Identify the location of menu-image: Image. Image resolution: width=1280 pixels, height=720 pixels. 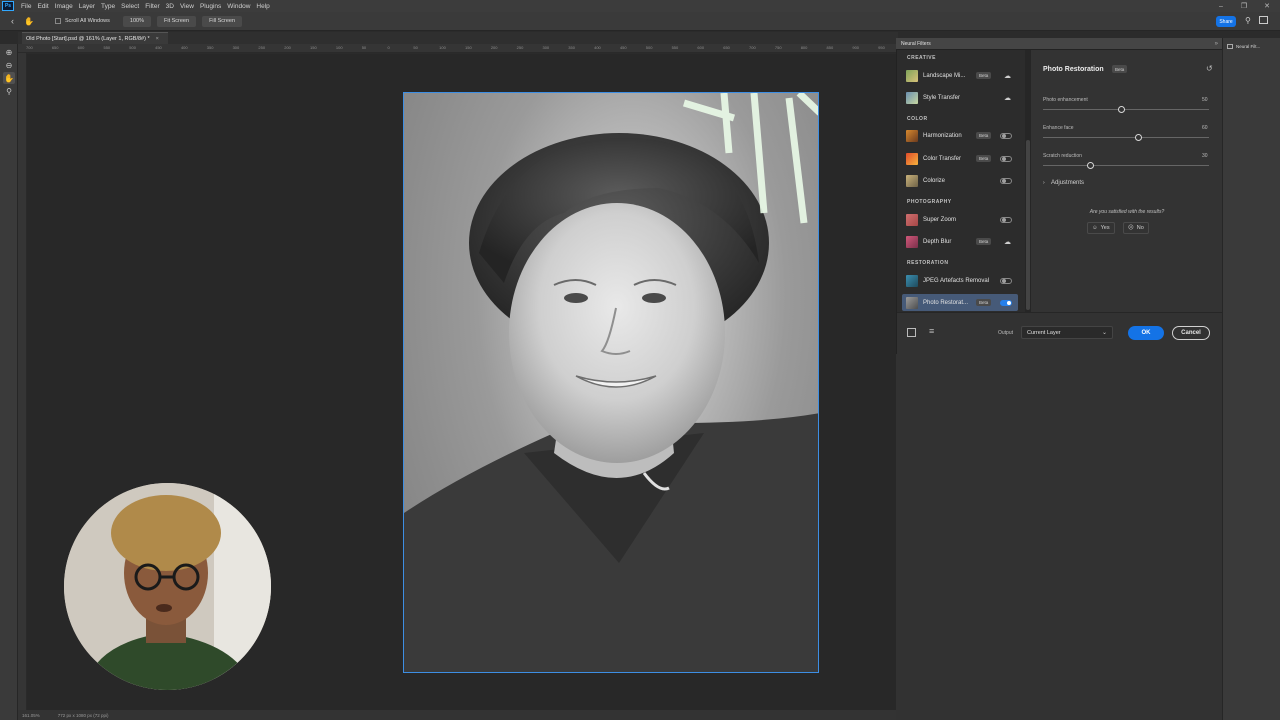
(64, 6).